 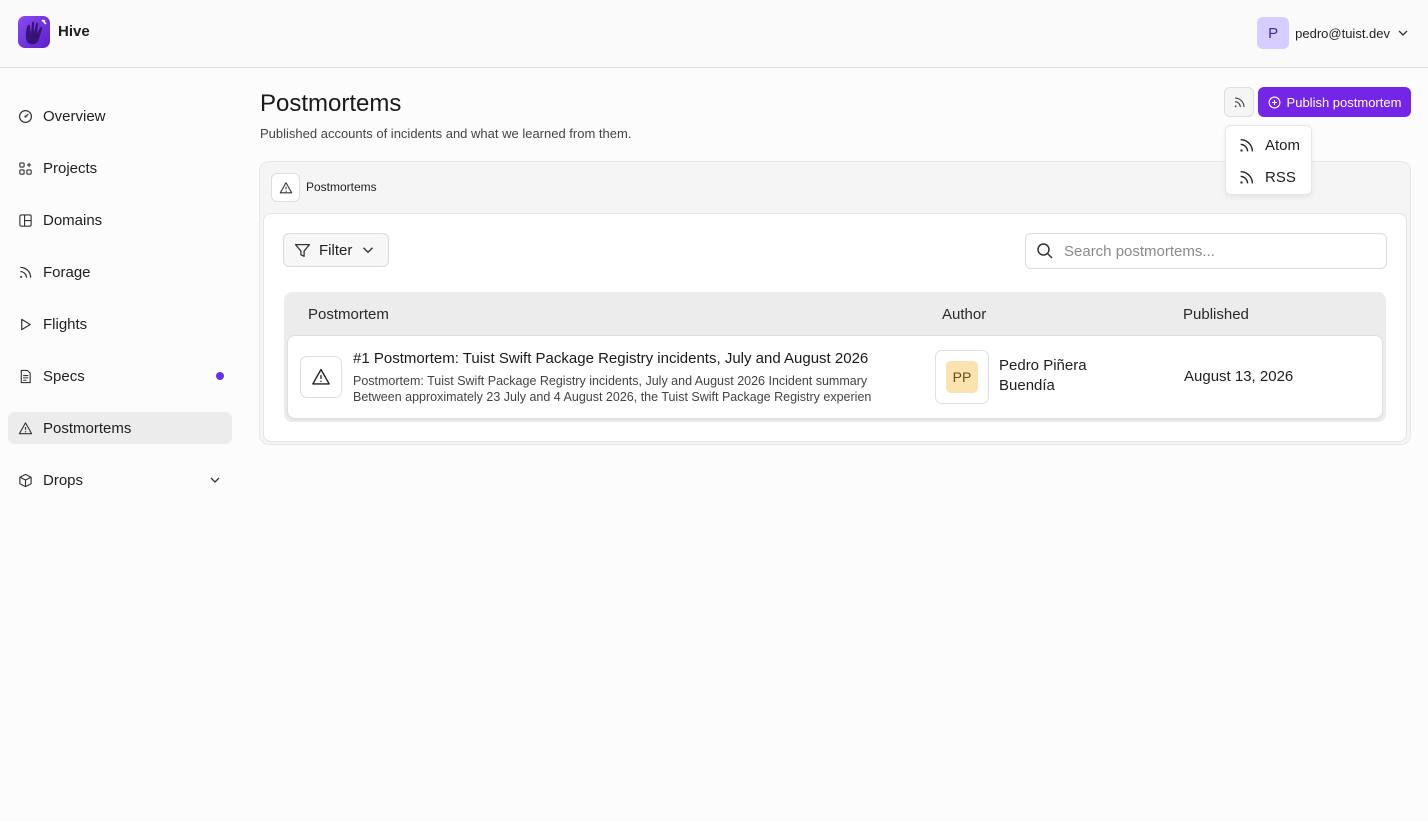 What do you see at coordinates (70, 168) in the screenshot?
I see `sidebar-item-label: Projects` at bounding box center [70, 168].